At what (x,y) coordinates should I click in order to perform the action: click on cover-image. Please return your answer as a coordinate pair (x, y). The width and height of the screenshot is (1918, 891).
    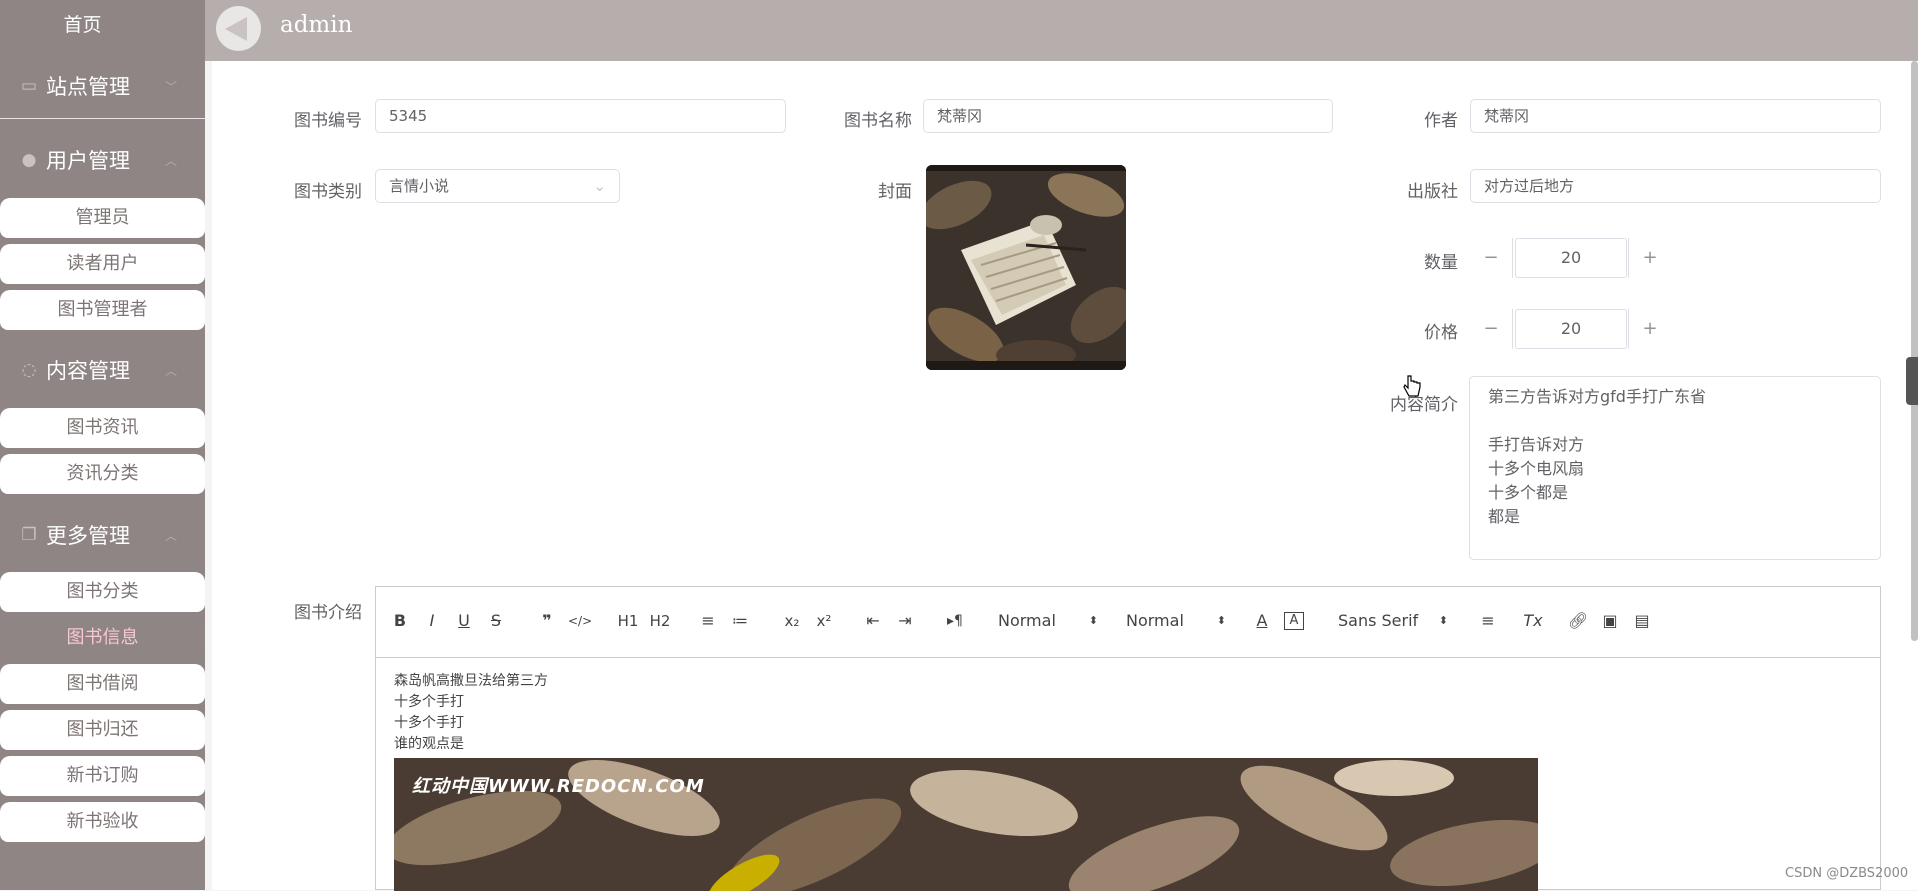
    Looking at the image, I should click on (1026, 267).